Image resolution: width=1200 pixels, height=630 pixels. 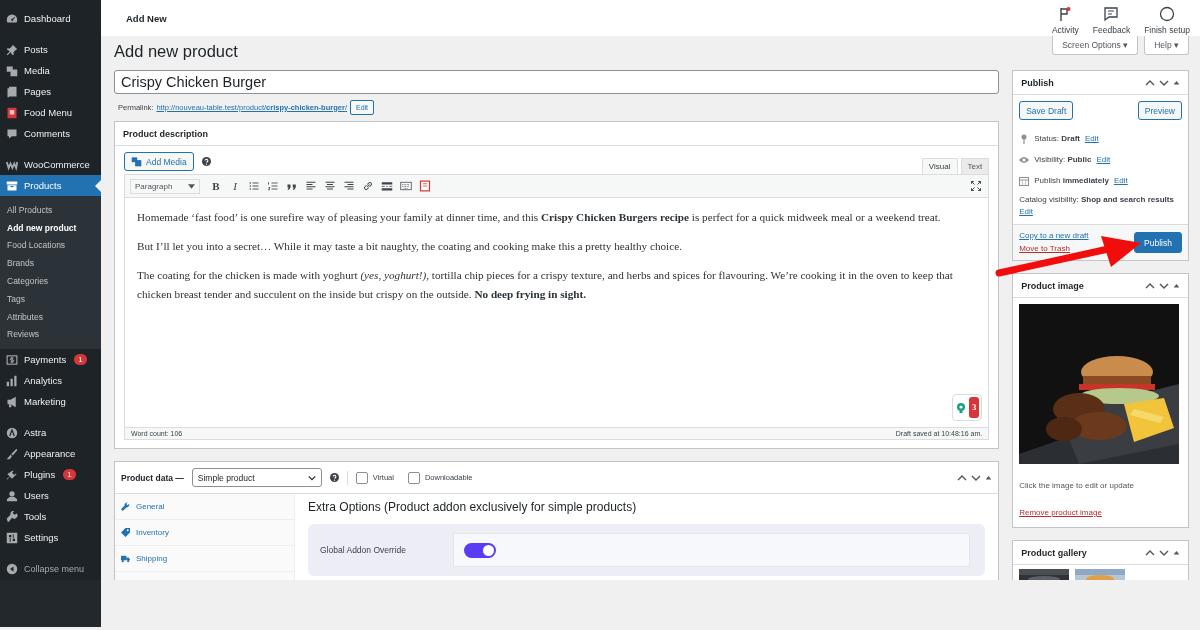 I want to click on megaphone-icon, so click(x=12, y=401).